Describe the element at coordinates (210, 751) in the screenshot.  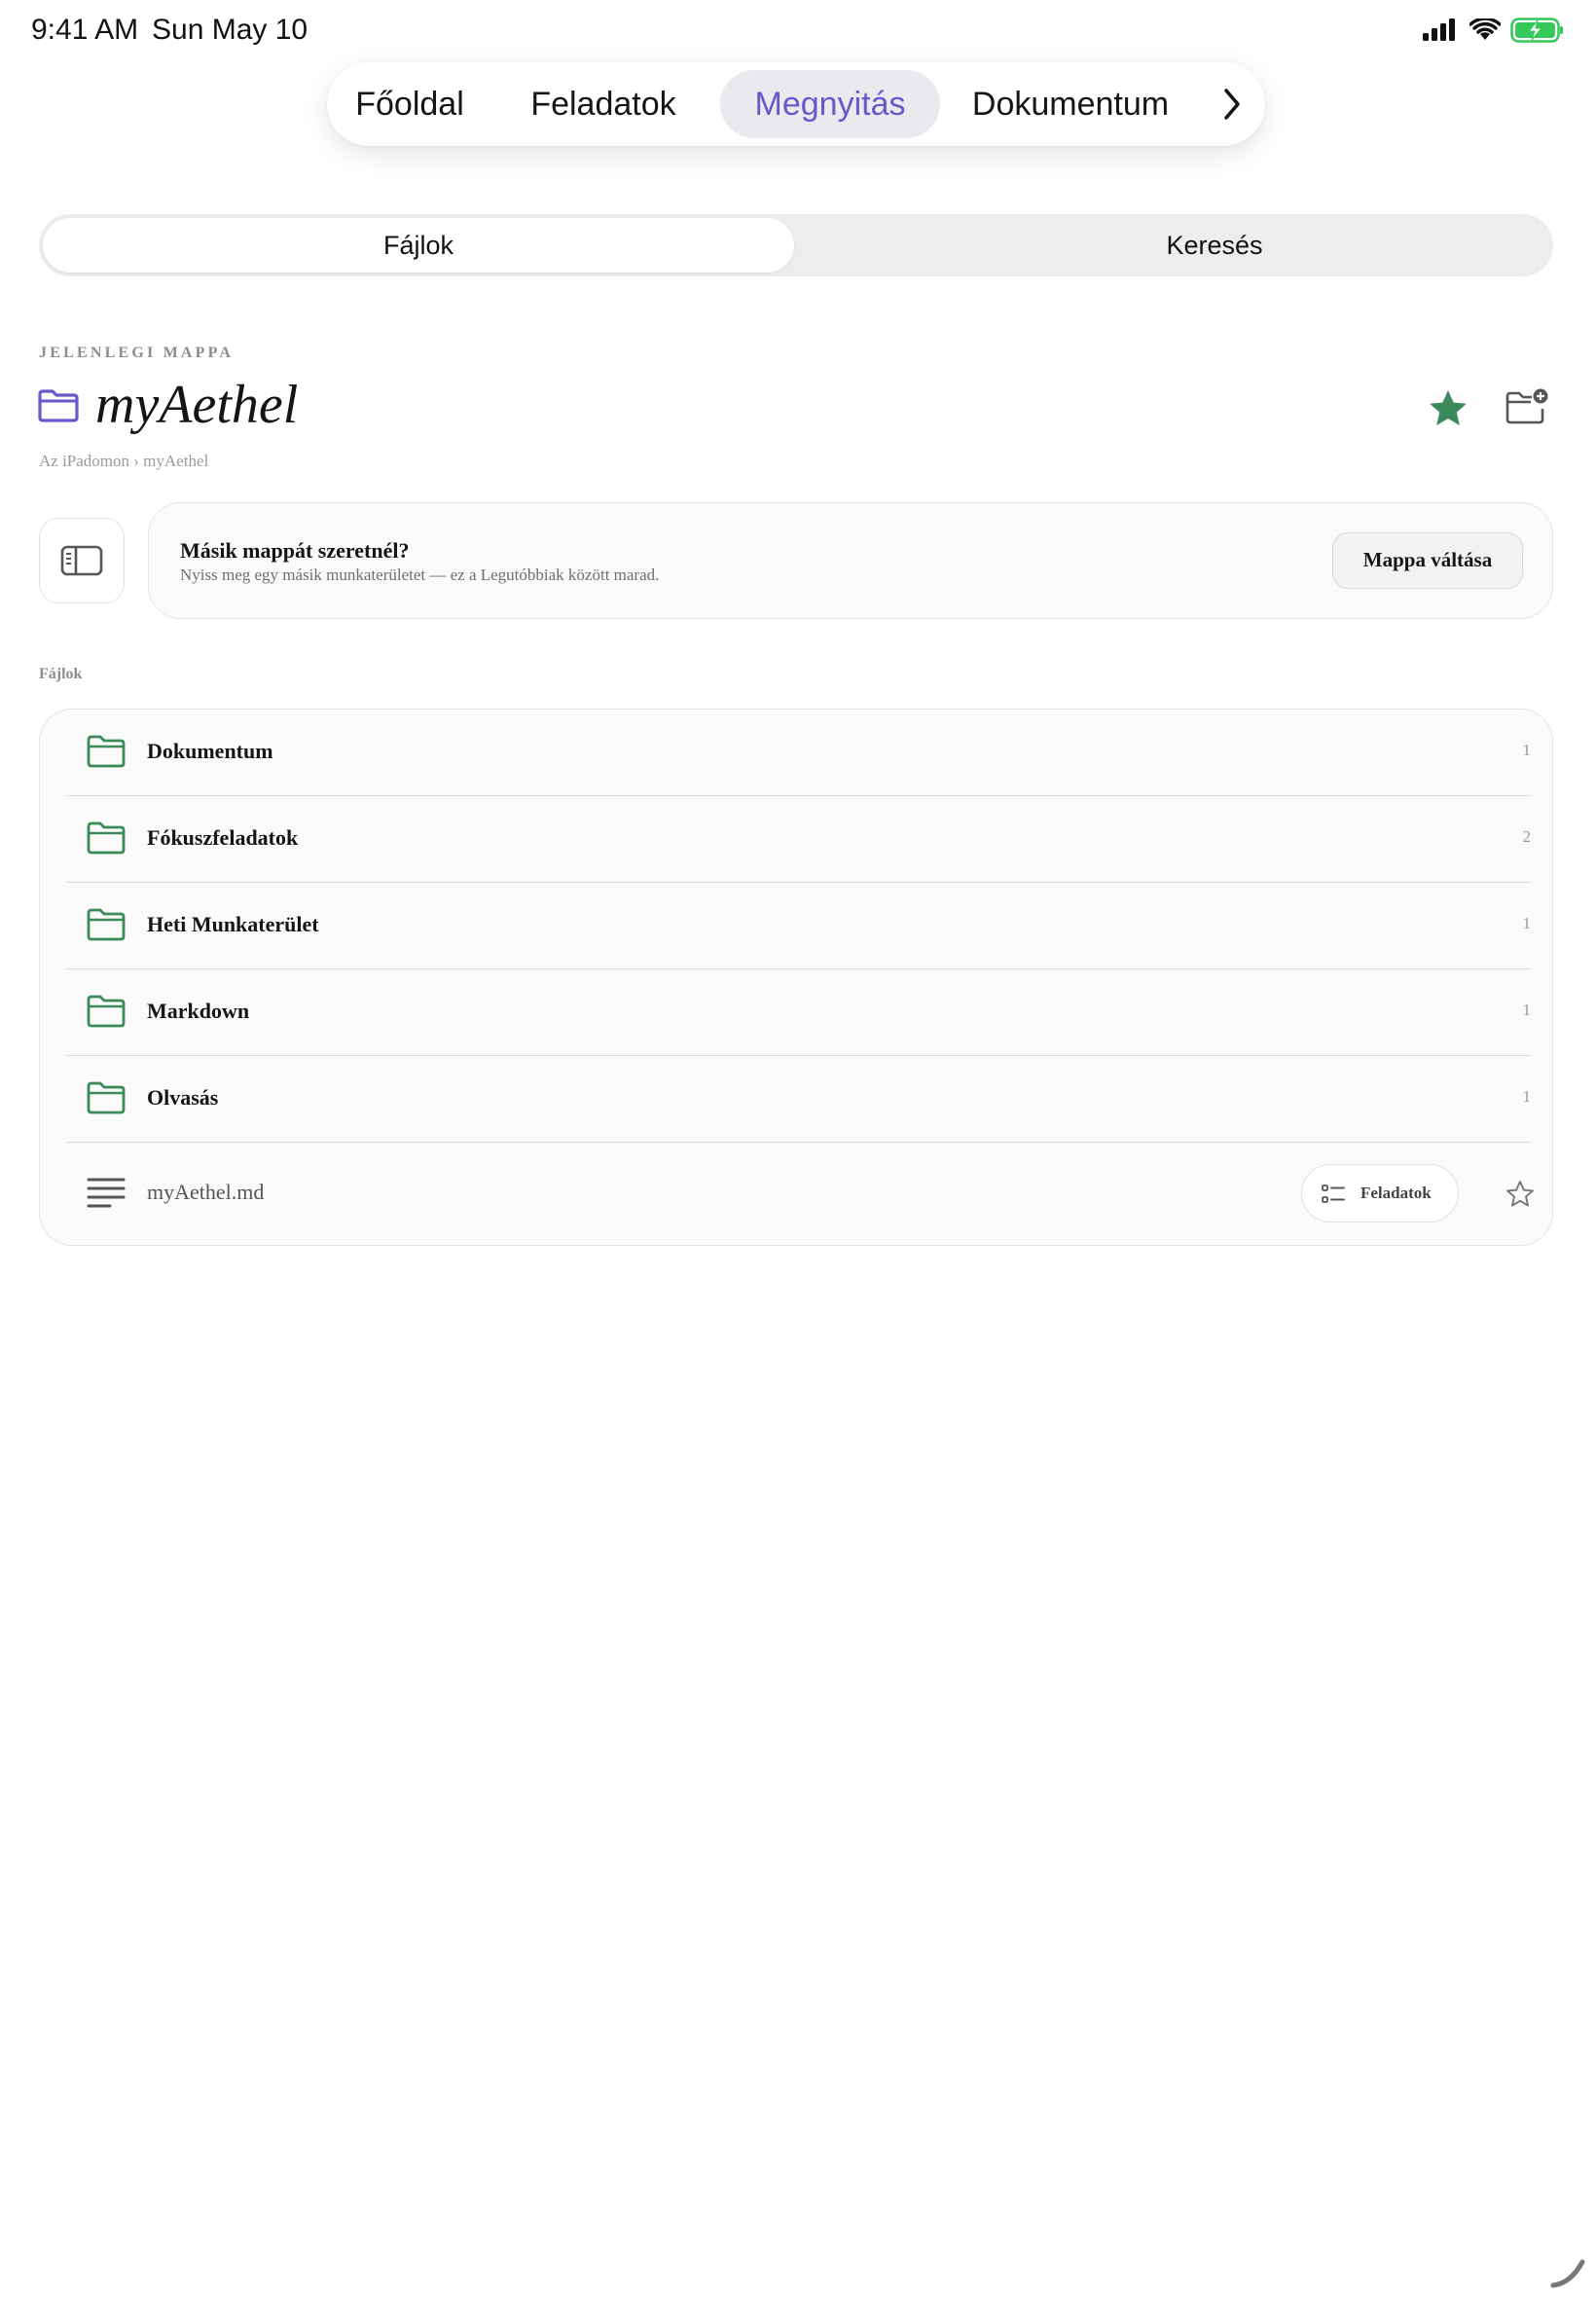
I see `folder-name: Dokumentum` at that location.